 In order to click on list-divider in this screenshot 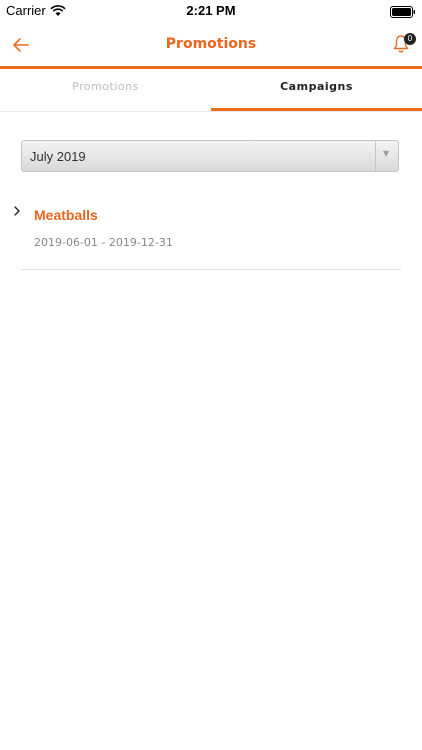, I will do `click(211, 269)`.